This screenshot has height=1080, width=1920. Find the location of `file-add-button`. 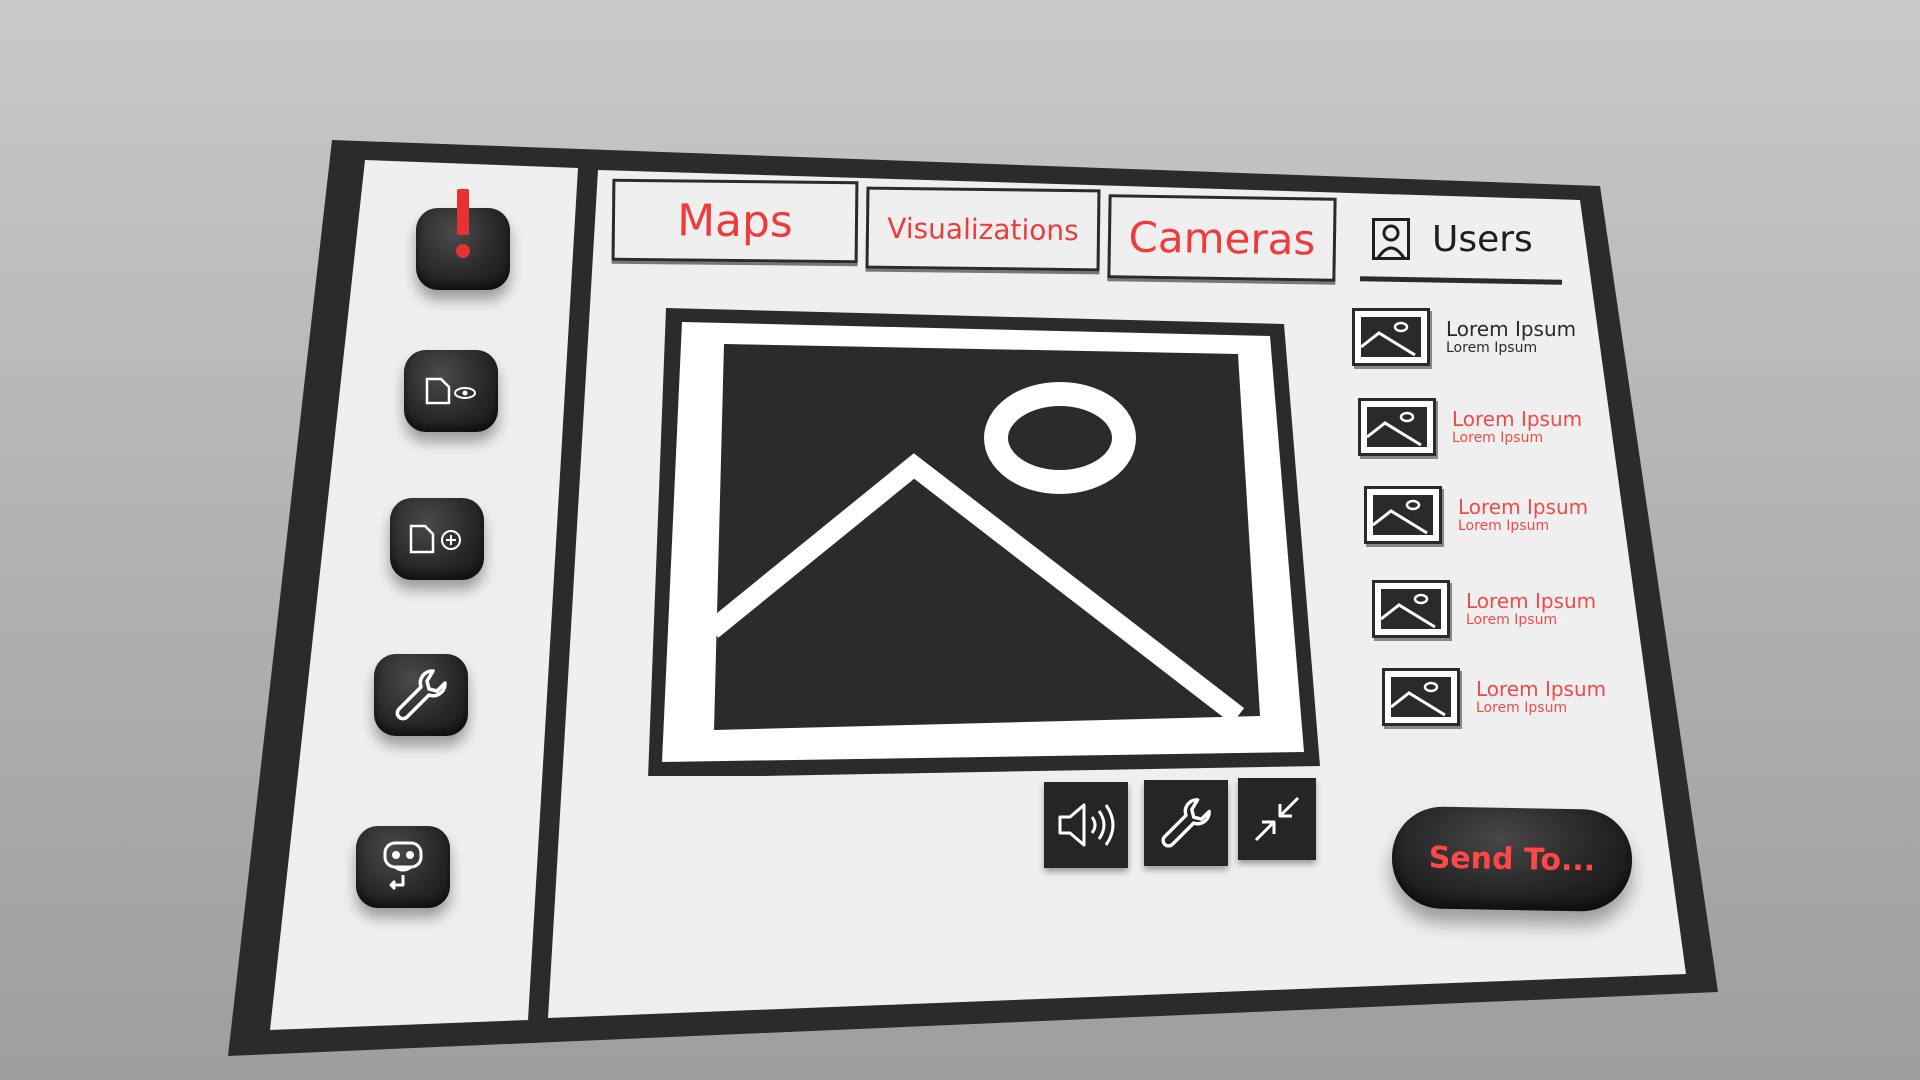

file-add-button is located at coordinates (437, 539).